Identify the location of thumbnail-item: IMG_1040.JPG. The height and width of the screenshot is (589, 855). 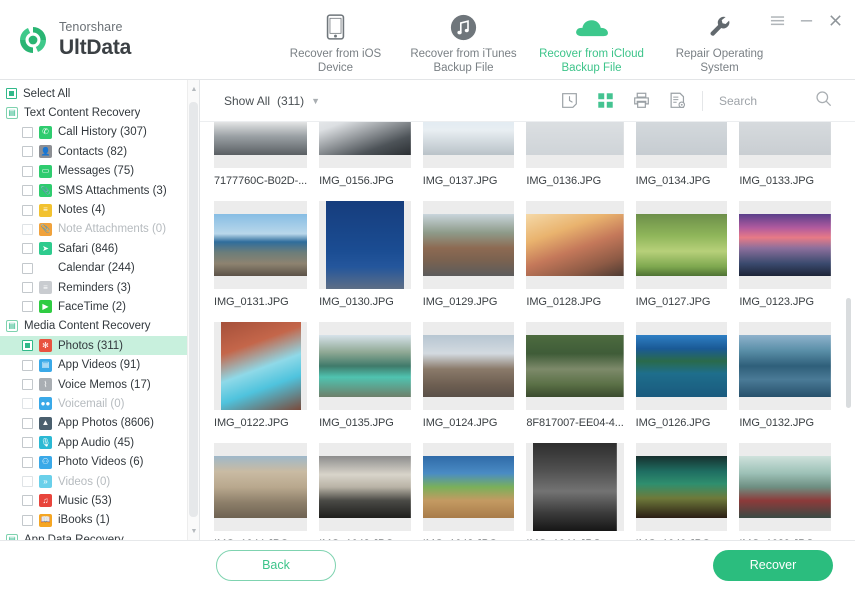
(682, 489).